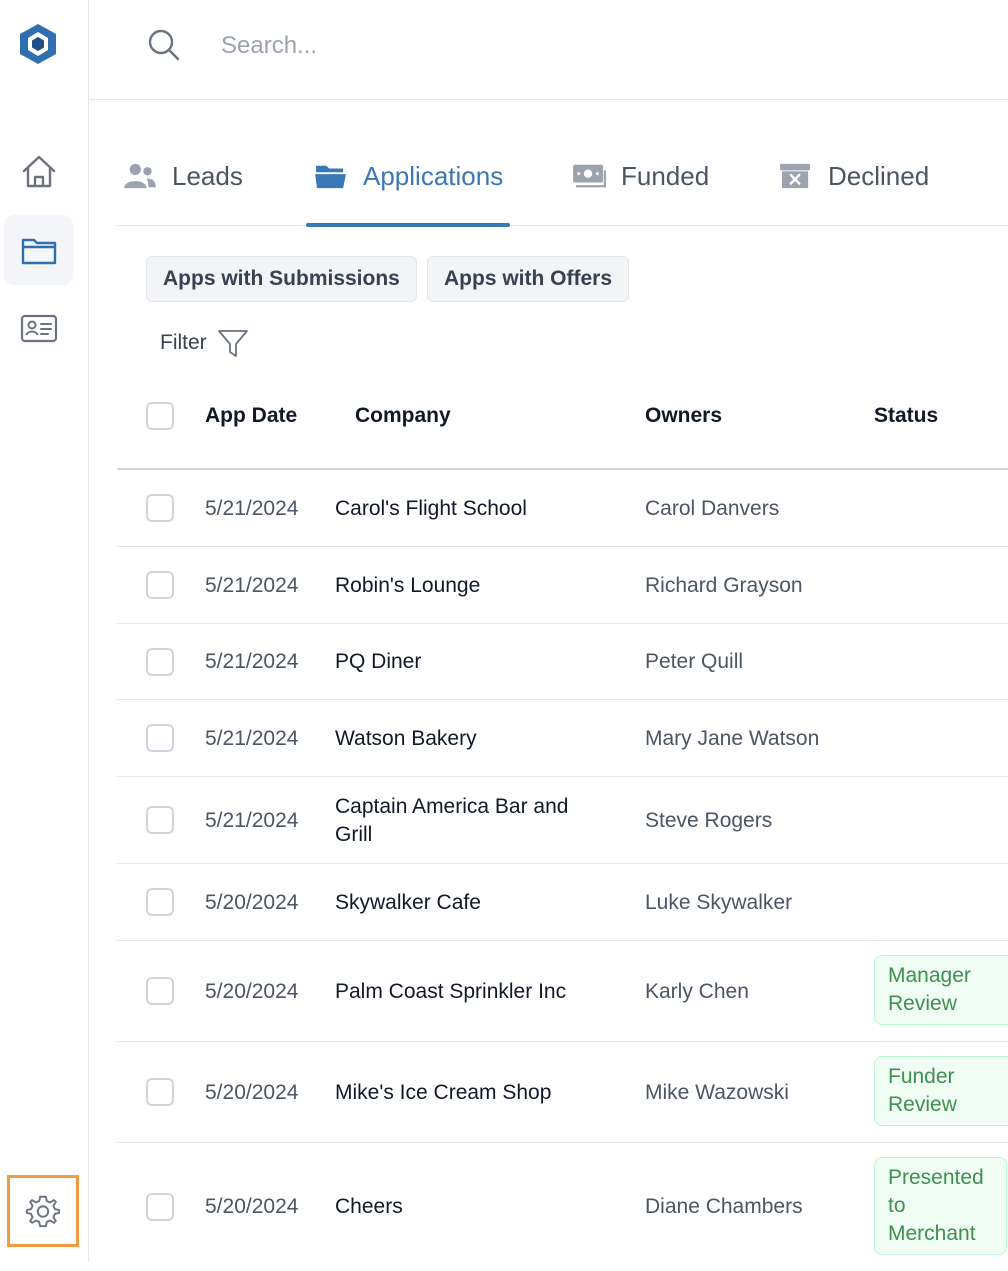 This screenshot has width=1008, height=1271. What do you see at coordinates (683, 416) in the screenshot?
I see `column-header-owners: Owners` at bounding box center [683, 416].